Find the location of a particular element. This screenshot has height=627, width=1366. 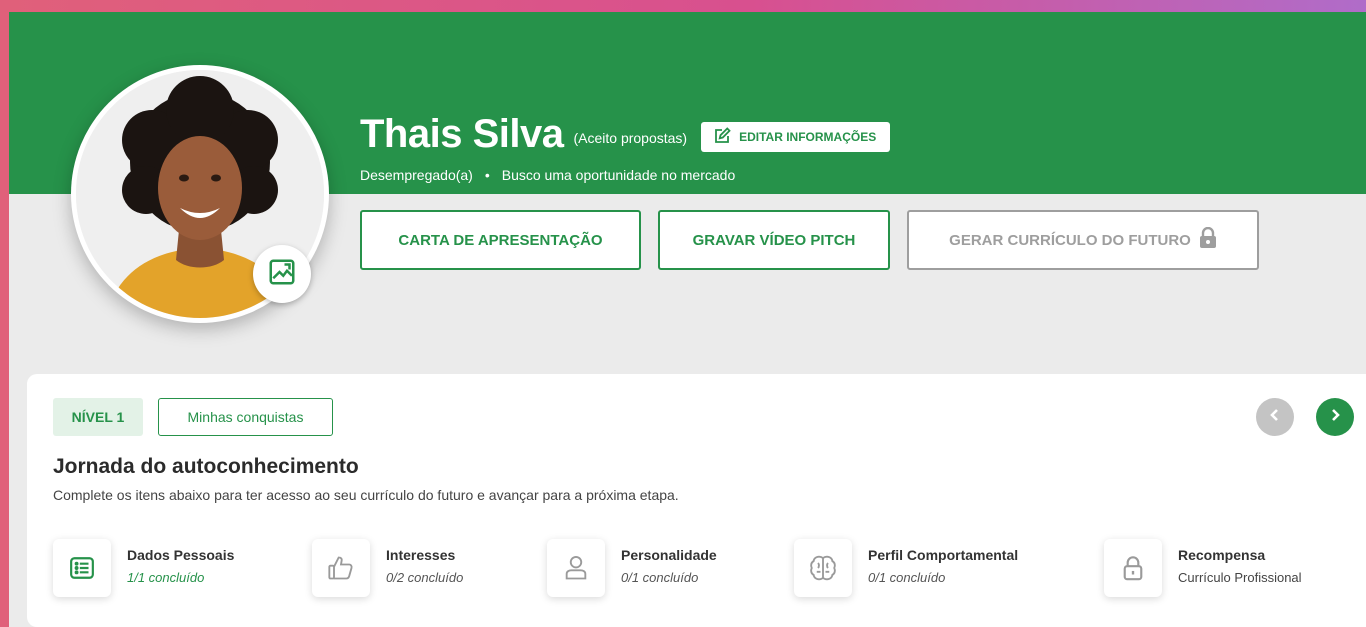

video-pitch-button: GRAVAR VÍDEO PITCH is located at coordinates (774, 240).